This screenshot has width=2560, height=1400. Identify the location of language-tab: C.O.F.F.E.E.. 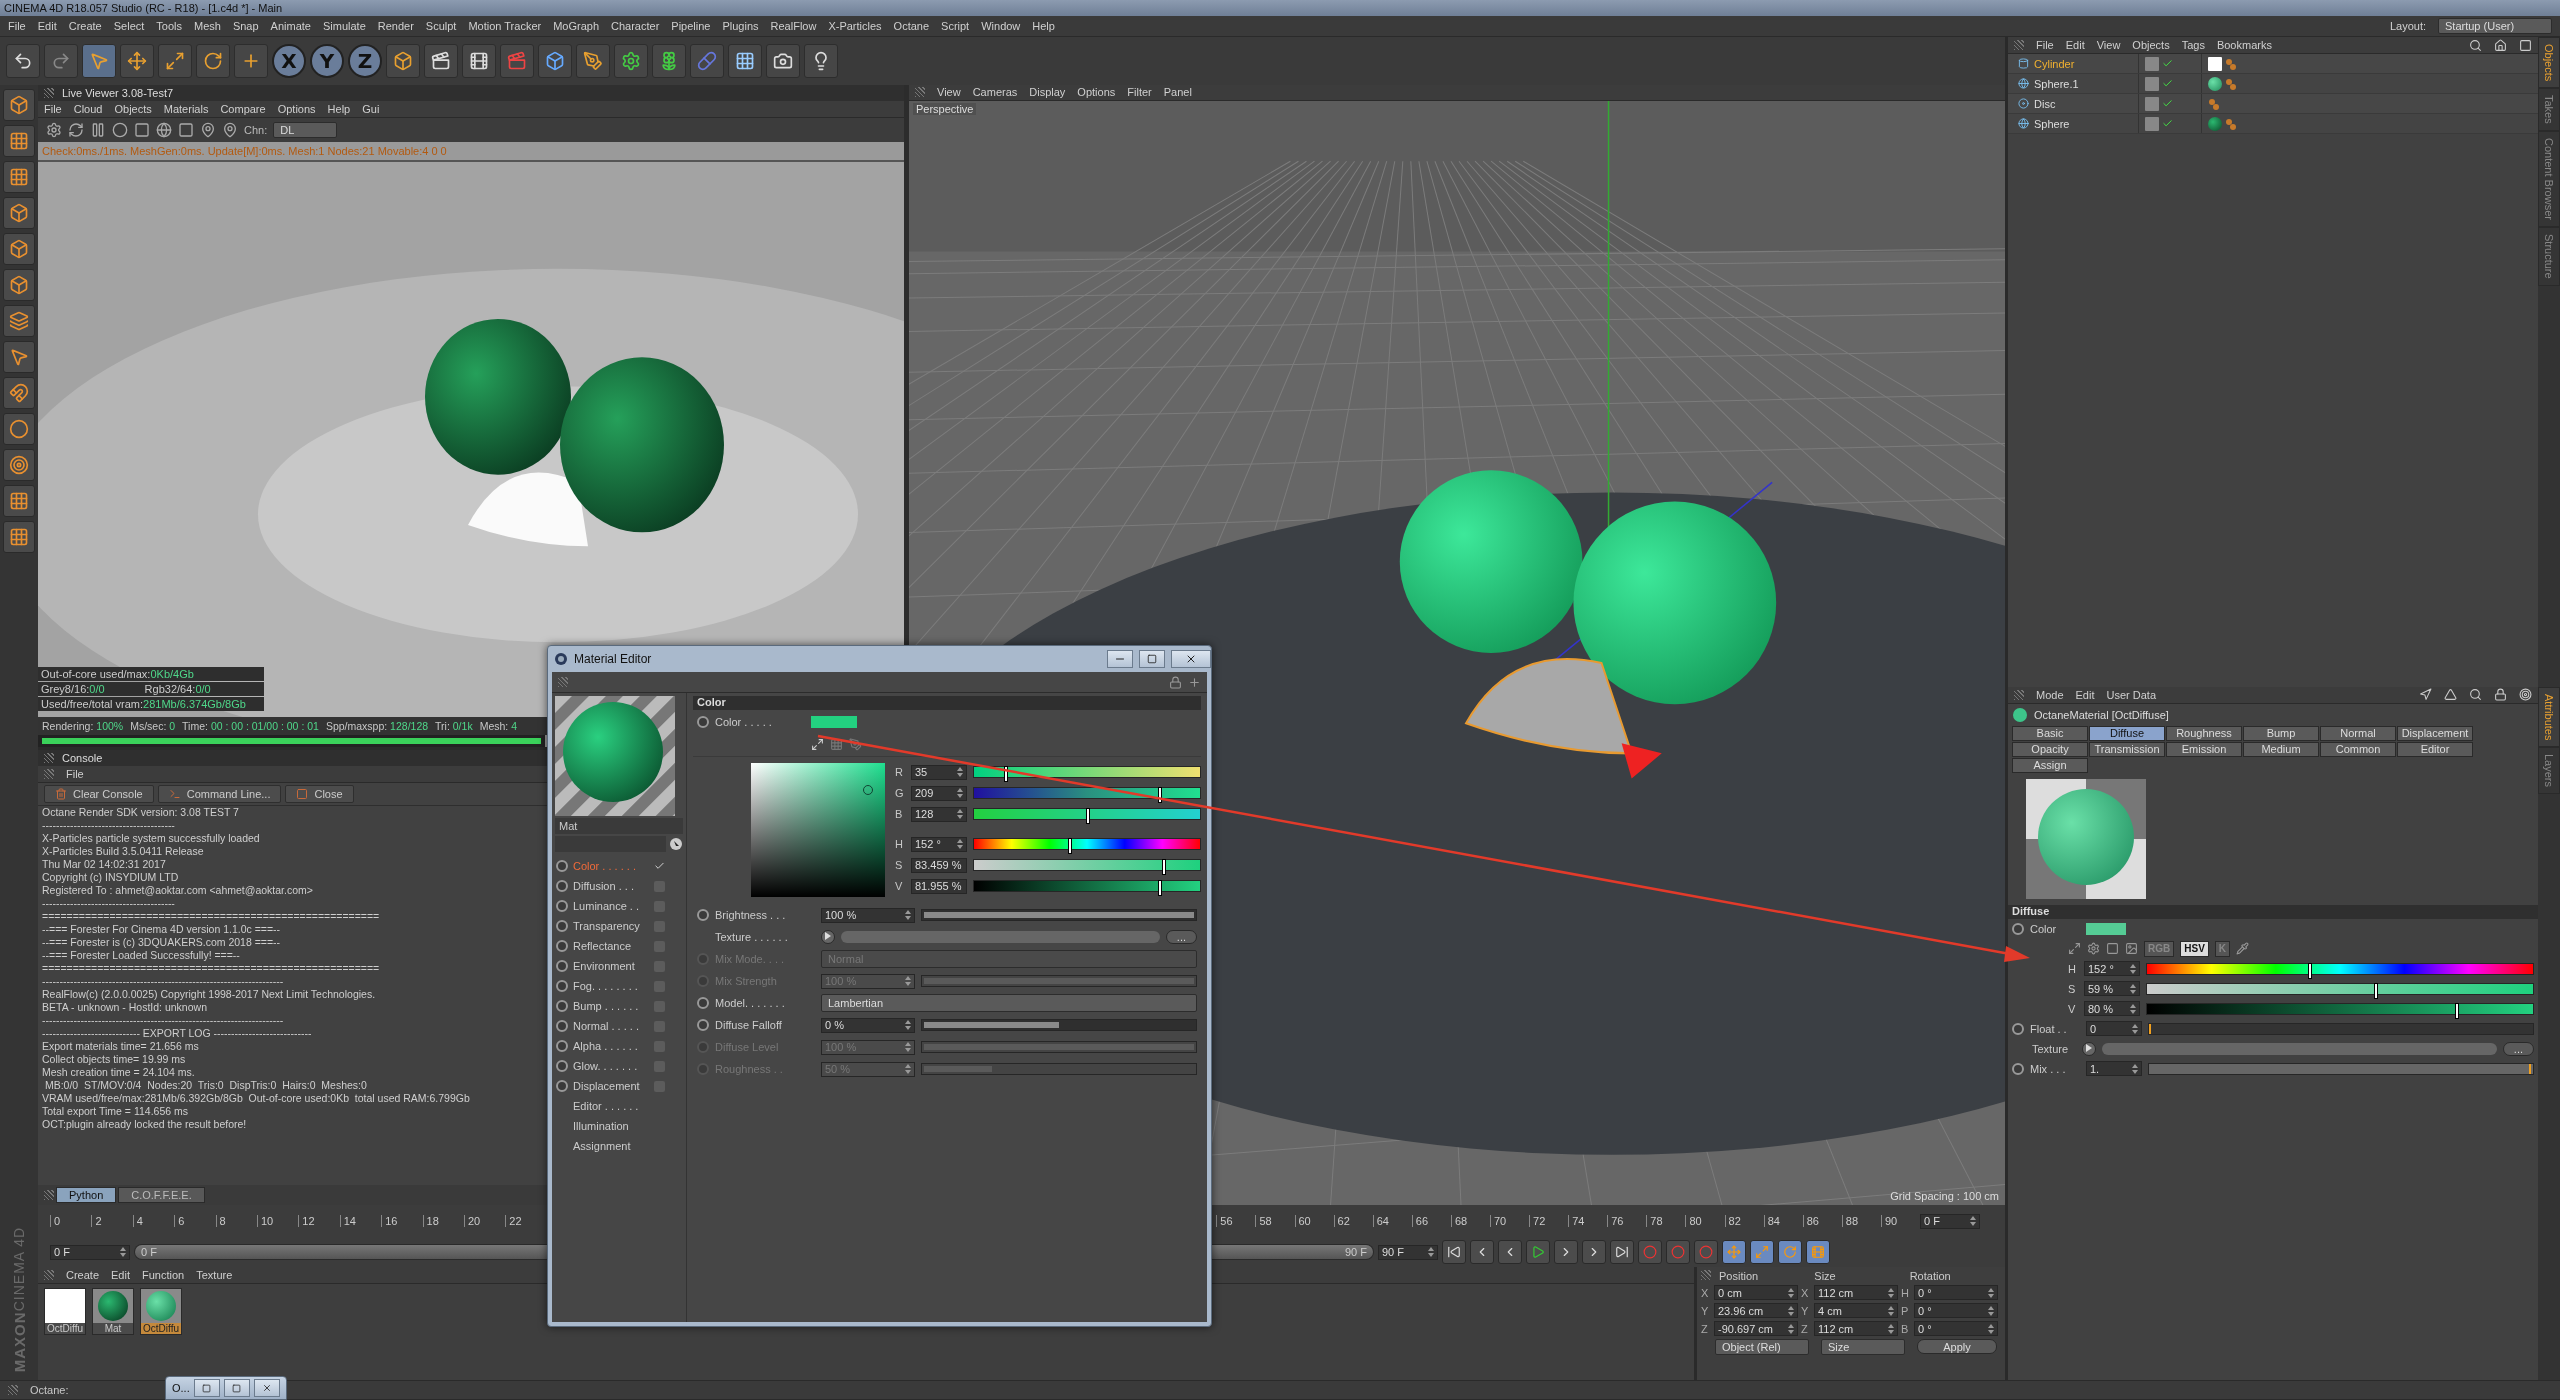
(161, 1195).